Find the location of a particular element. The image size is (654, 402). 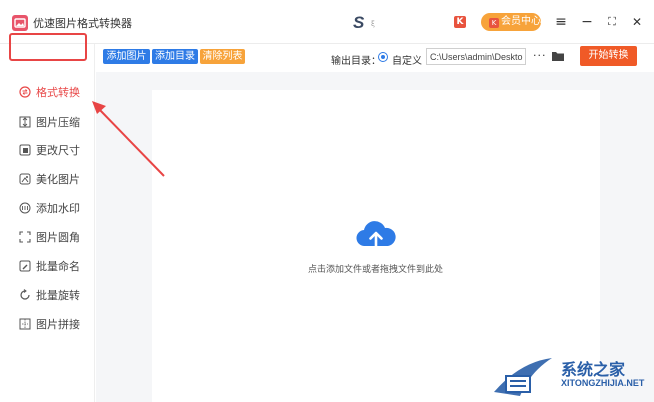

s-brand-logo: S is located at coordinates (359, 22).